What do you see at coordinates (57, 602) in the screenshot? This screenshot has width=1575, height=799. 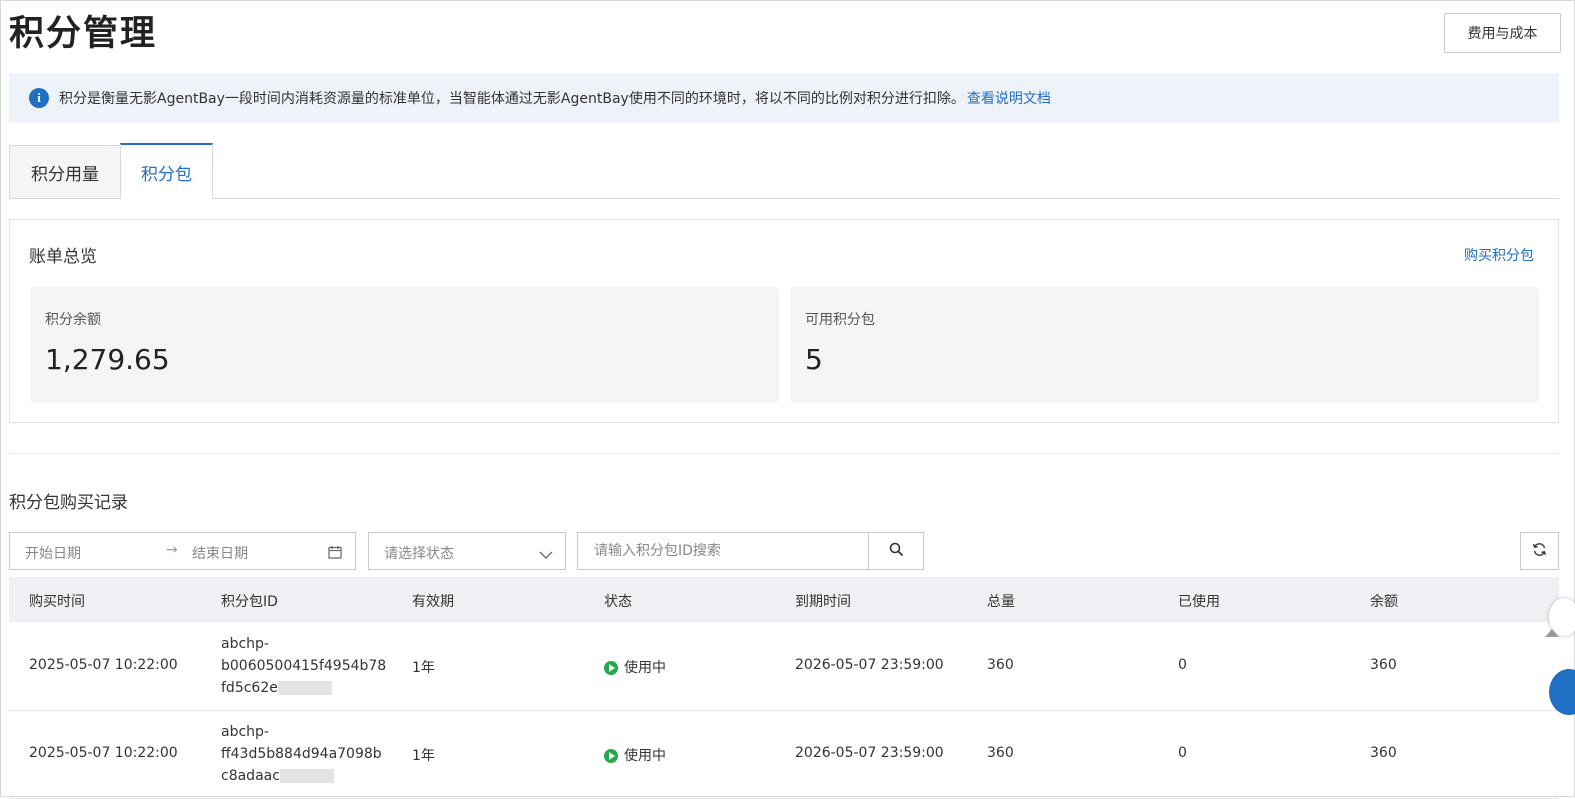 I see `col-purchase-time: 购买时间` at bounding box center [57, 602].